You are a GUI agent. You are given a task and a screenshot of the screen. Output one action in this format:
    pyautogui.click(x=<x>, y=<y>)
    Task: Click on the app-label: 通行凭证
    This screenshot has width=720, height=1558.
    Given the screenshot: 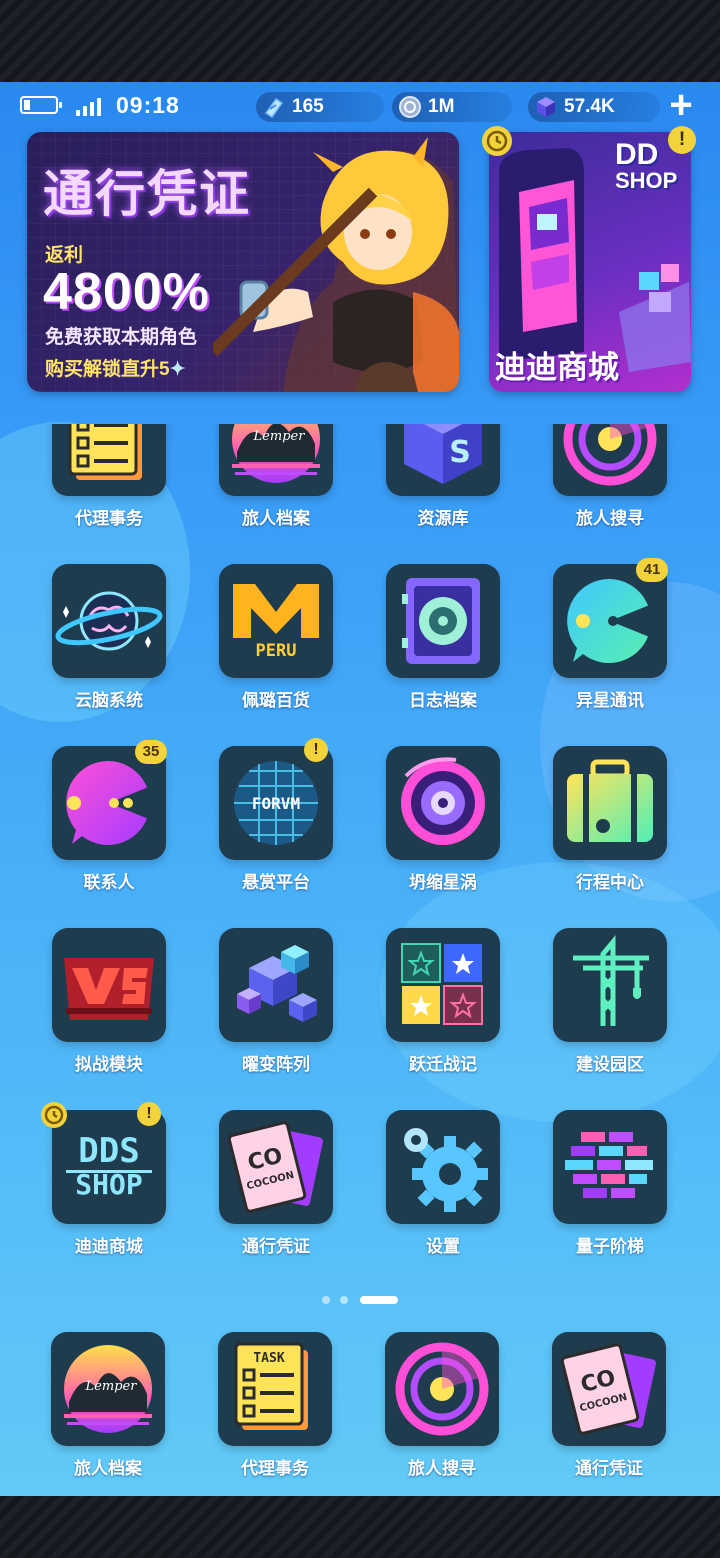 What is the action you would take?
    pyautogui.click(x=276, y=1246)
    